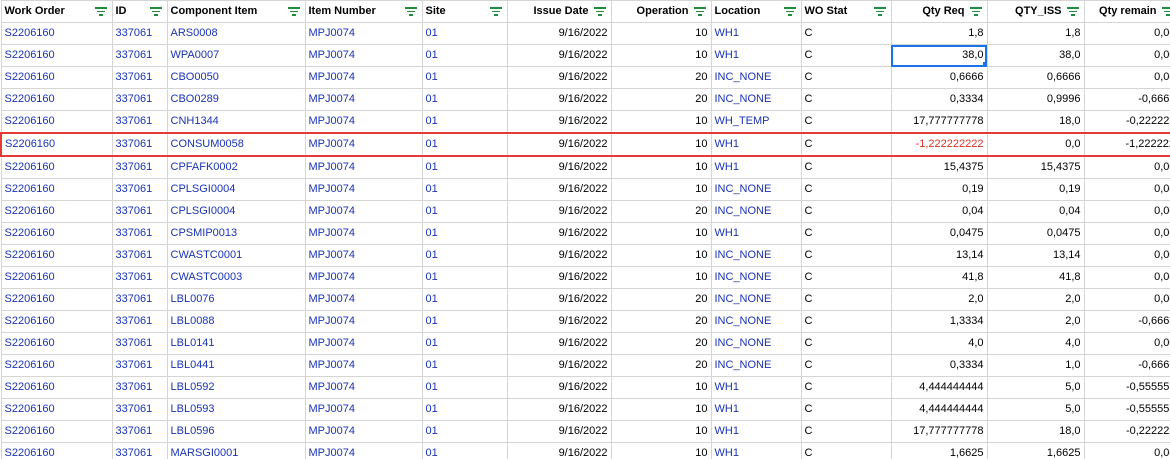 The height and width of the screenshot is (459, 1170). Describe the element at coordinates (1035, 277) in the screenshot. I see `table-cell: 41,8` at that location.